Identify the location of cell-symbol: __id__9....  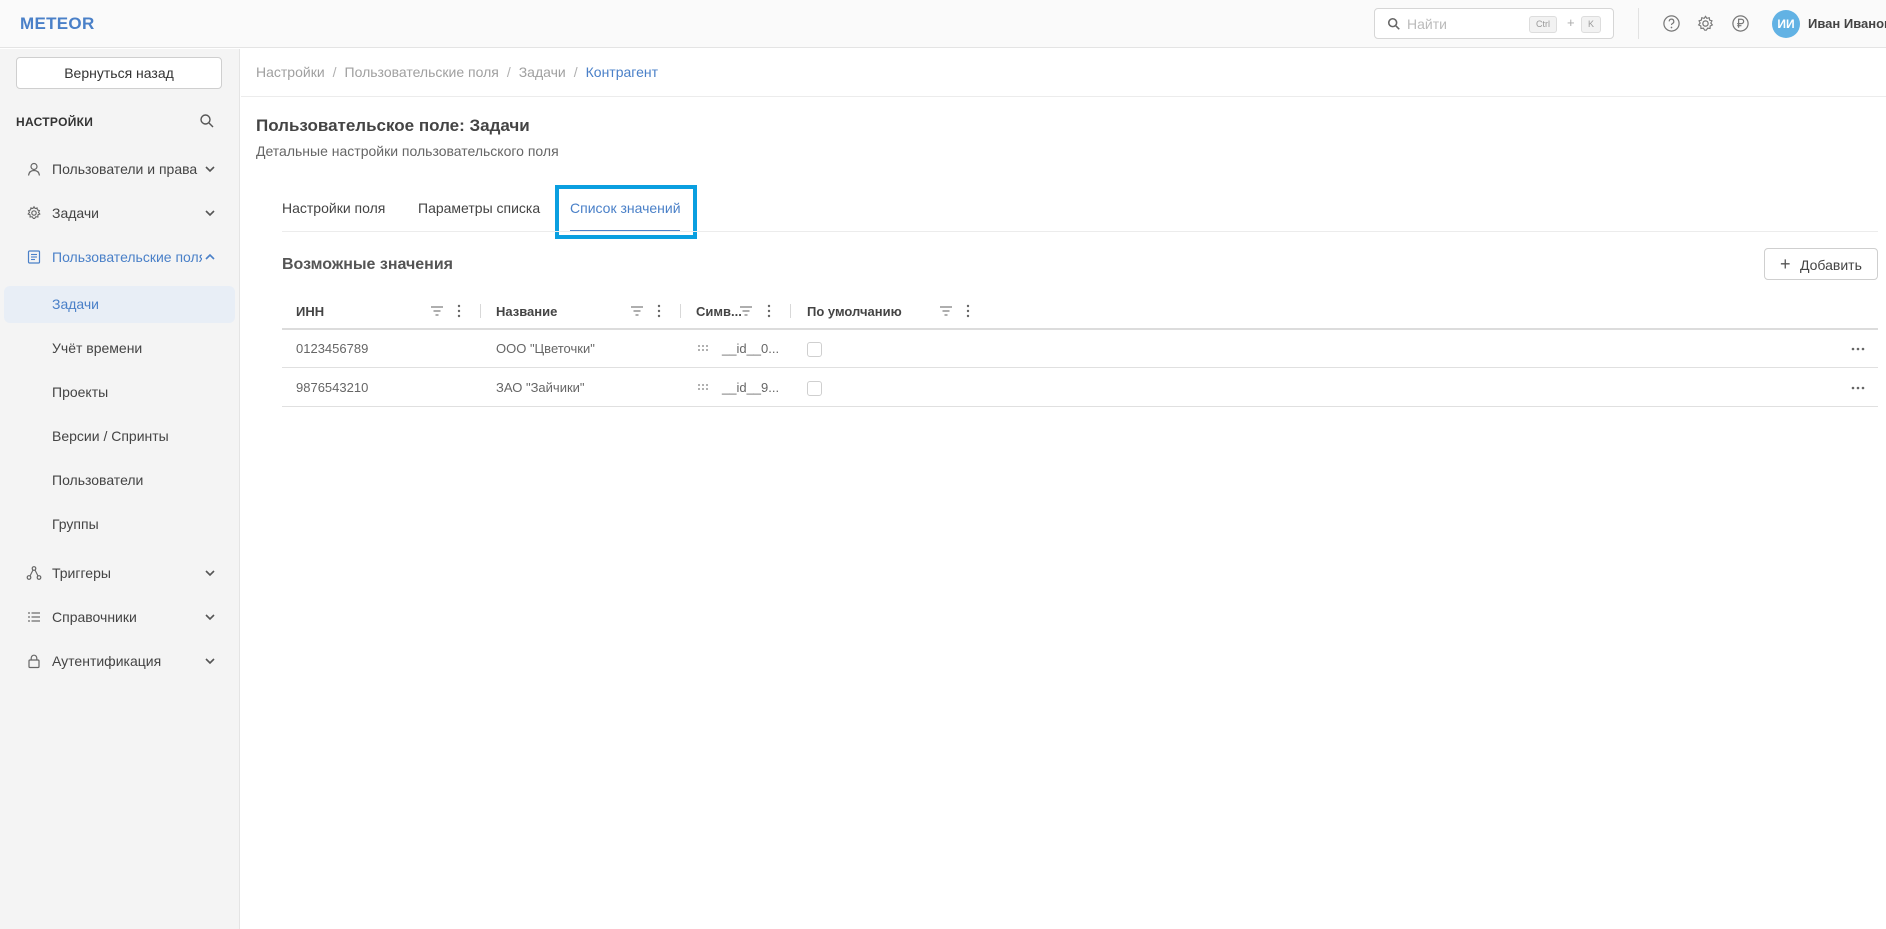
(751, 387).